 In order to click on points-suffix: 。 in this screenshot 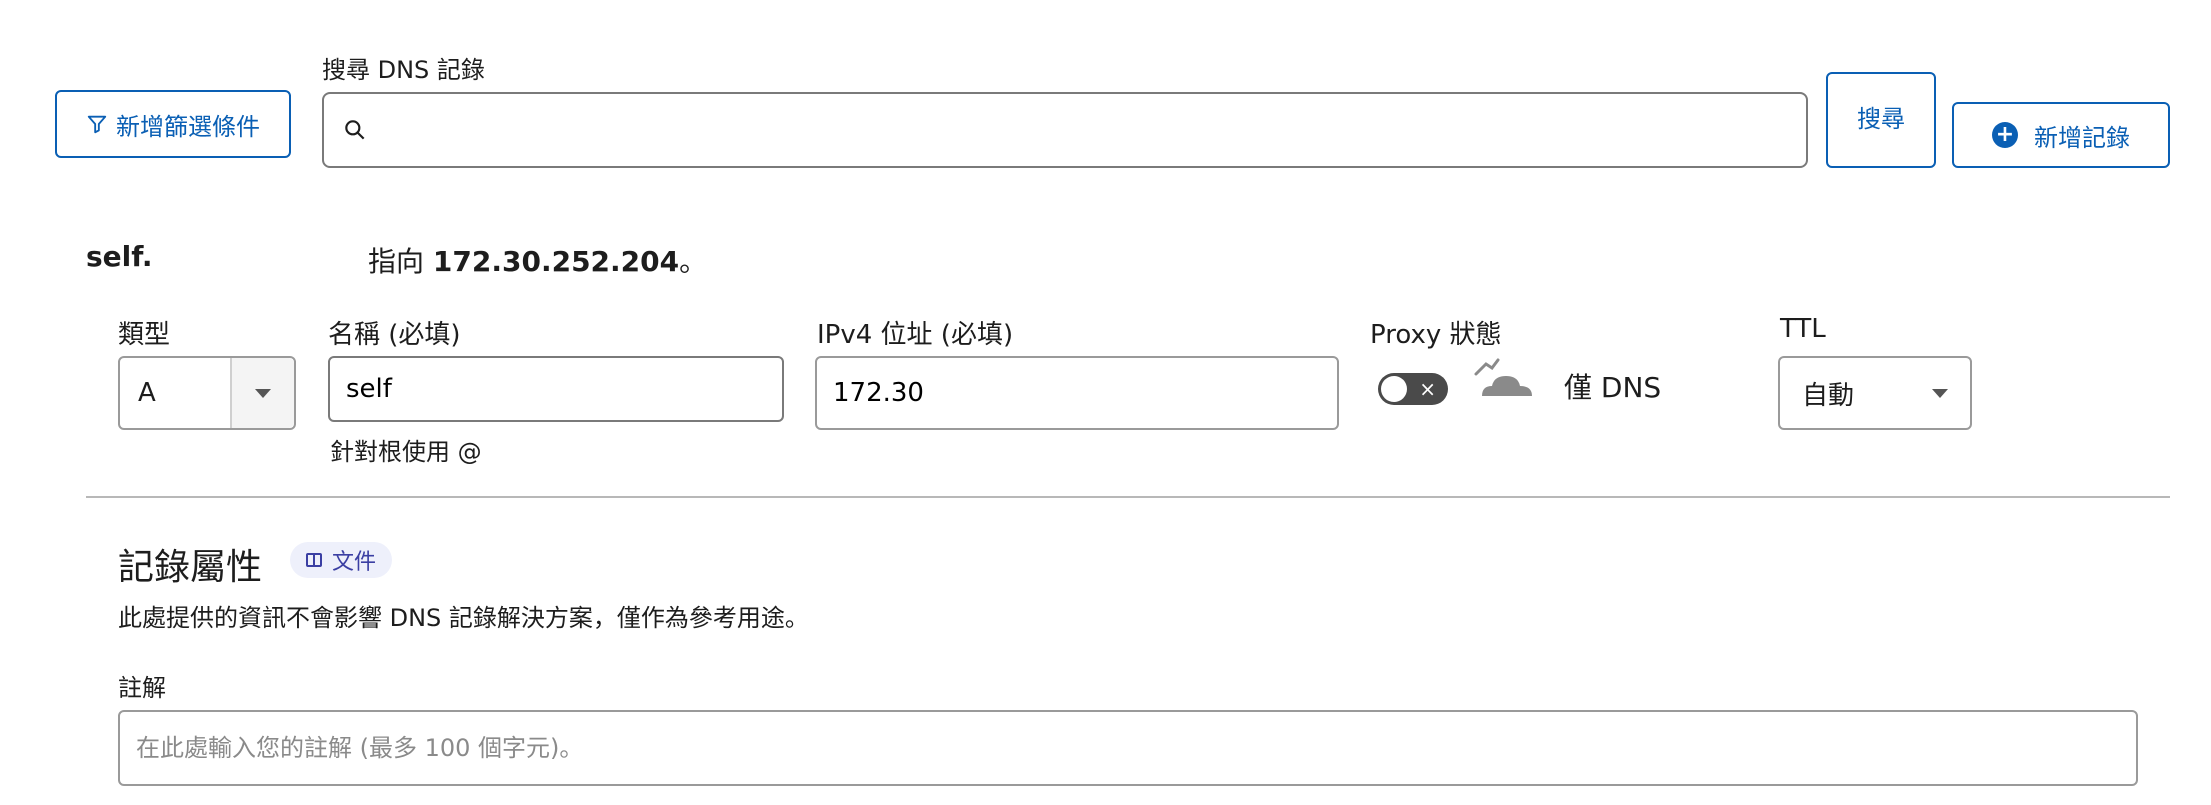, I will do `click(693, 261)`.